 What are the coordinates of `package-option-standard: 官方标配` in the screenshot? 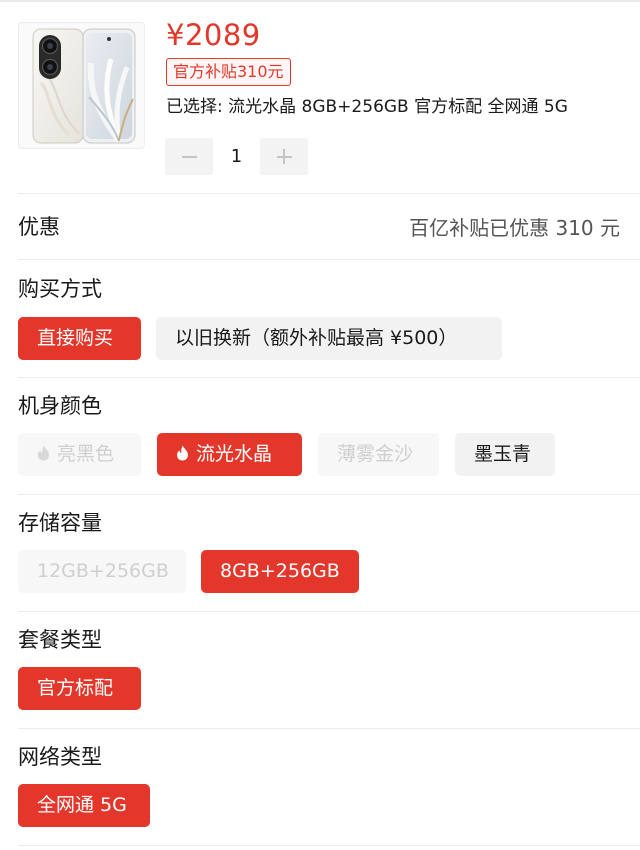 It's located at (79, 688).